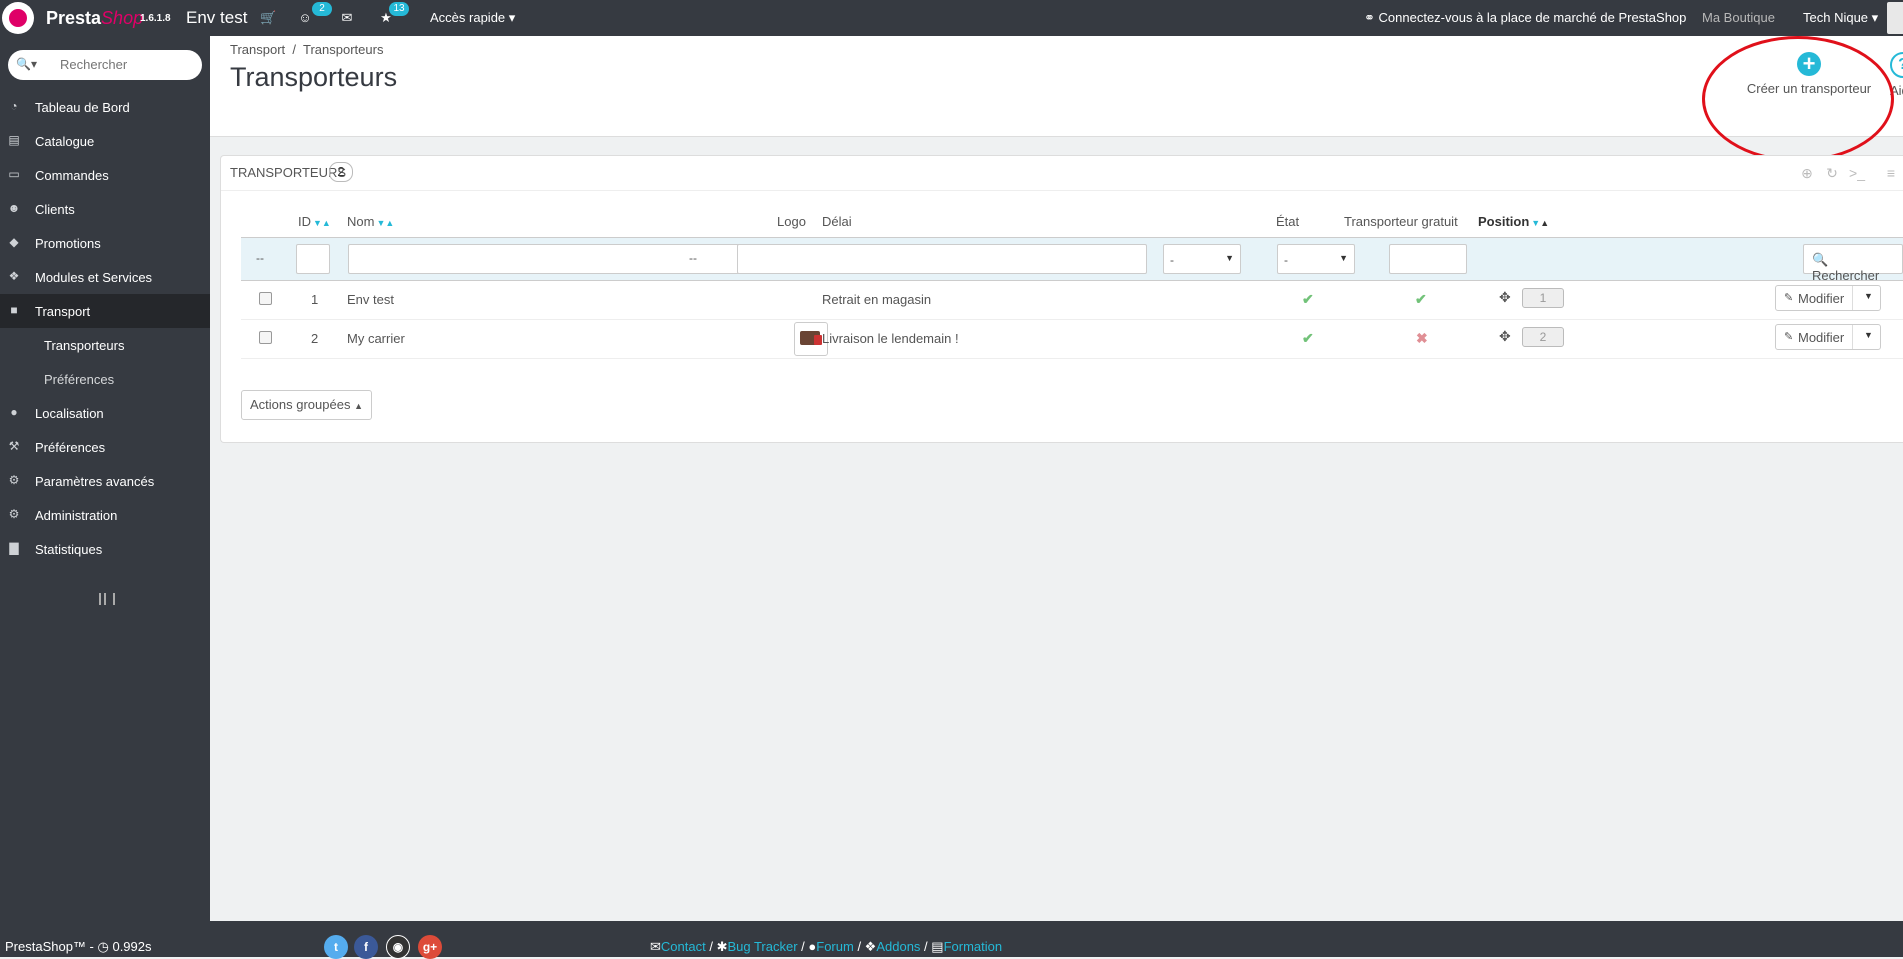 Image resolution: width=1903 pixels, height=959 pixels. What do you see at coordinates (105, 413) in the screenshot?
I see `sidebar-item-localization: ● Localisation` at bounding box center [105, 413].